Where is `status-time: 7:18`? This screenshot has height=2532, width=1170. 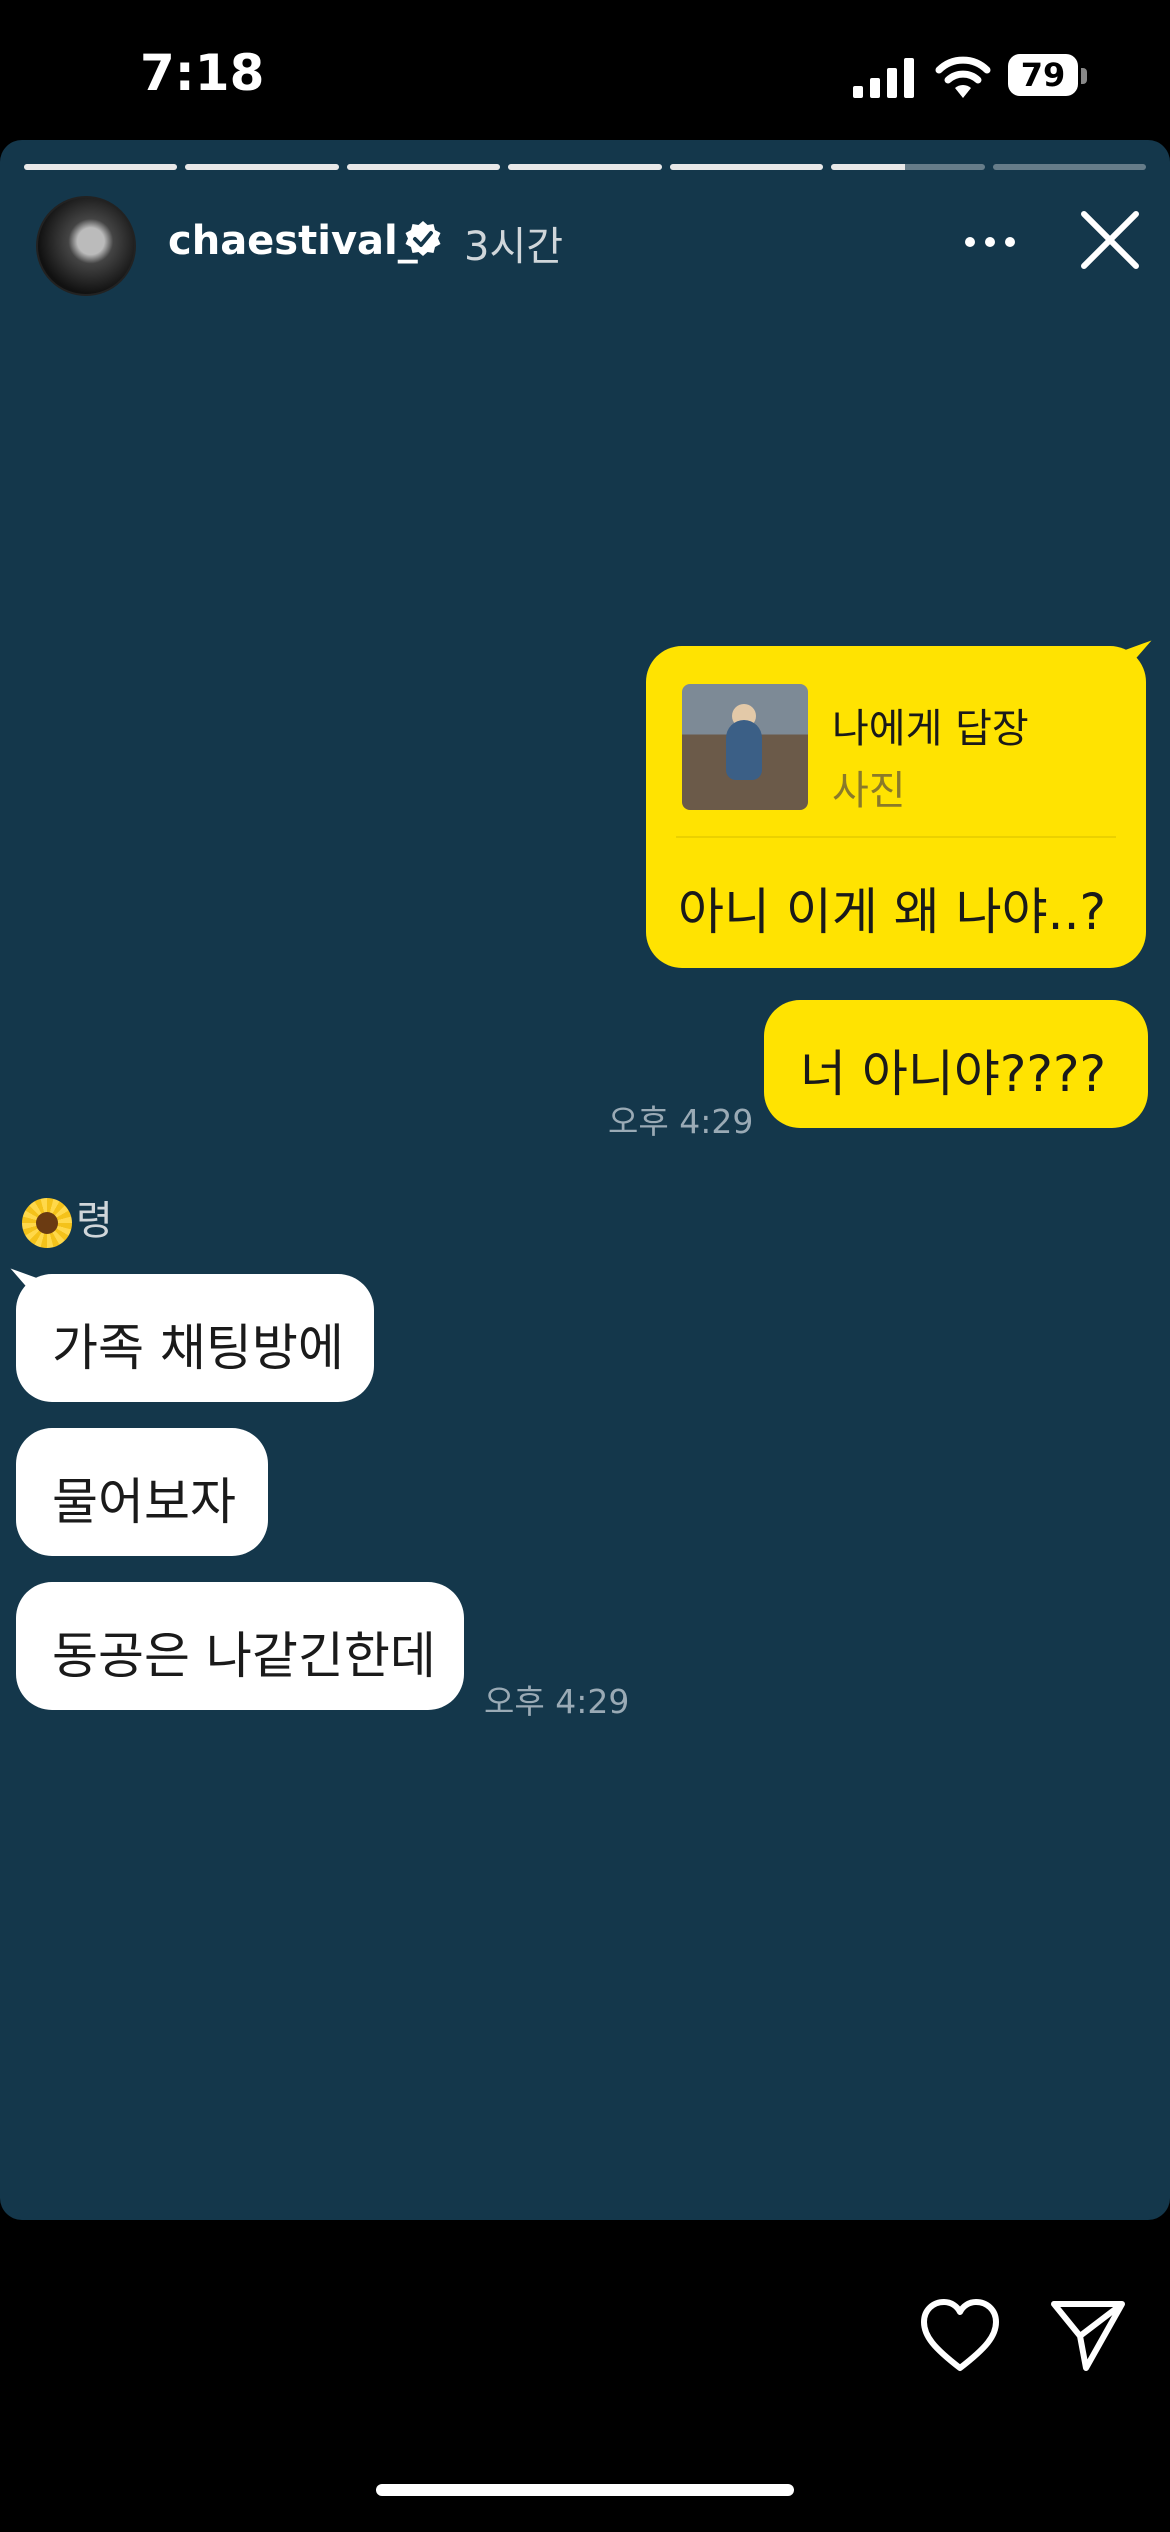
status-time: 7:18 is located at coordinates (202, 73).